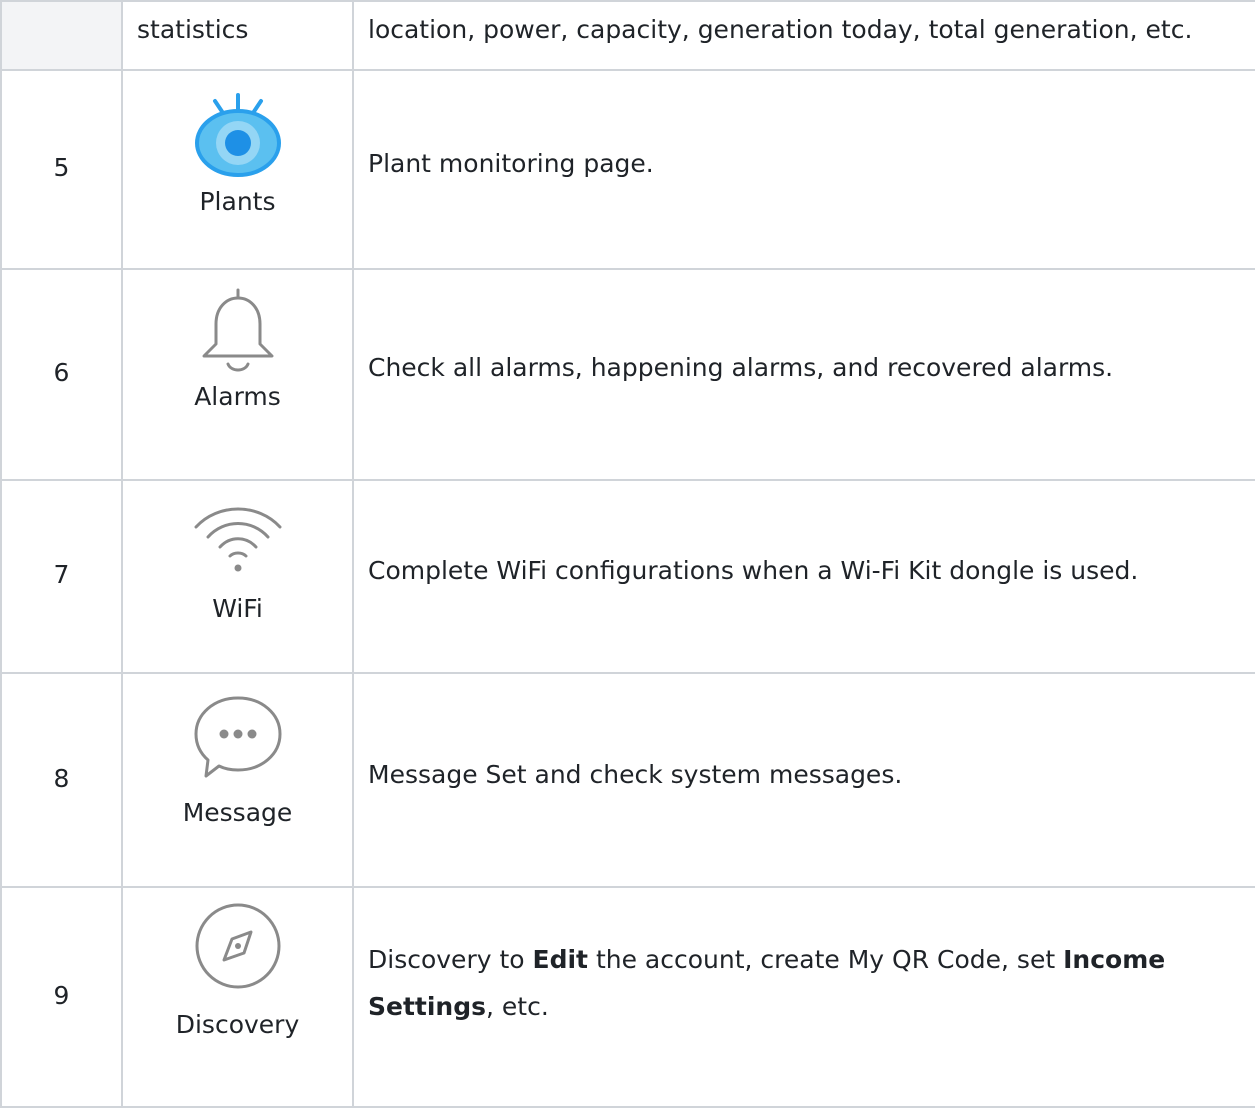  I want to click on row-number: 9, so click(61, 995).